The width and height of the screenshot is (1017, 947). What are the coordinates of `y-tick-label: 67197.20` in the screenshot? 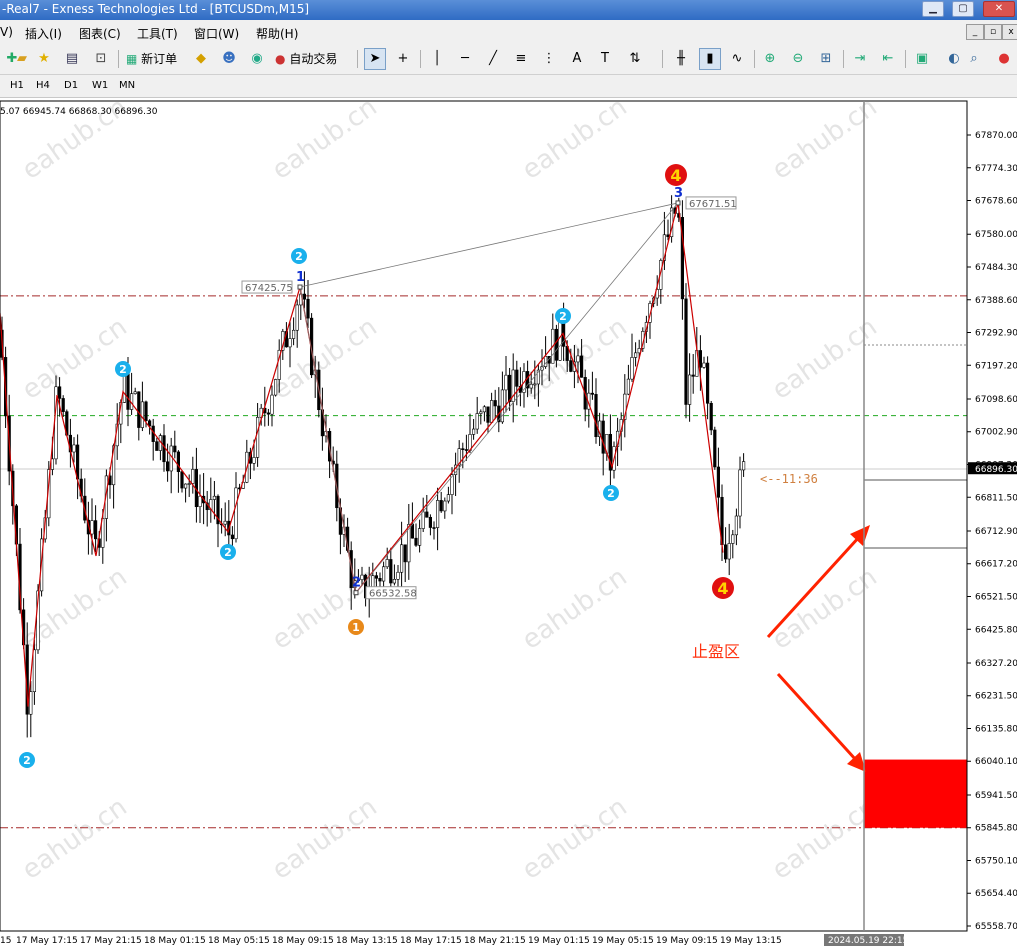 It's located at (996, 366).